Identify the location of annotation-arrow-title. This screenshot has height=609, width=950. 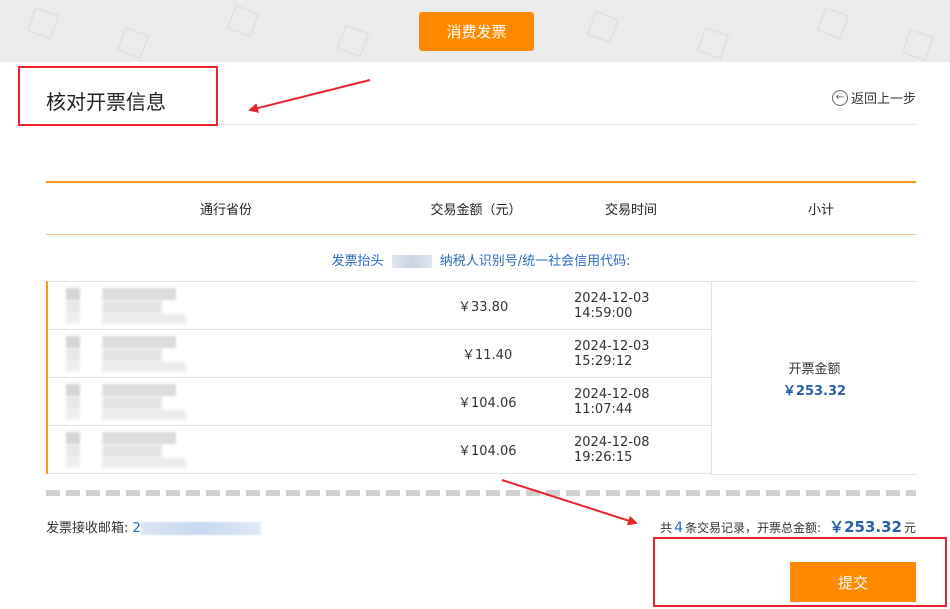
(309, 96).